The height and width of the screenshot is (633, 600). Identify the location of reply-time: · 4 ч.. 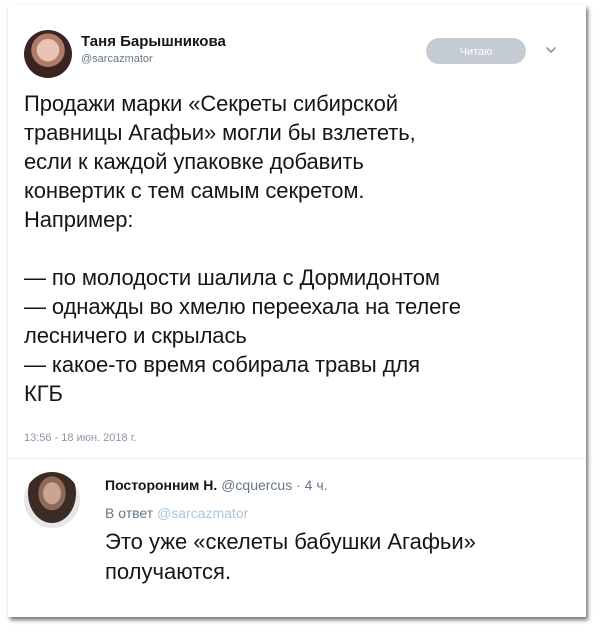
(312, 485).